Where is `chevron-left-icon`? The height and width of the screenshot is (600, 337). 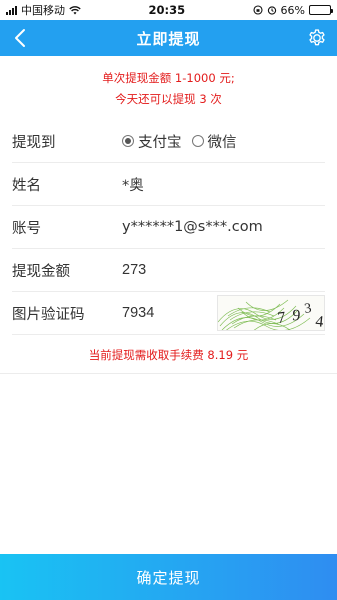 chevron-left-icon is located at coordinates (20, 38).